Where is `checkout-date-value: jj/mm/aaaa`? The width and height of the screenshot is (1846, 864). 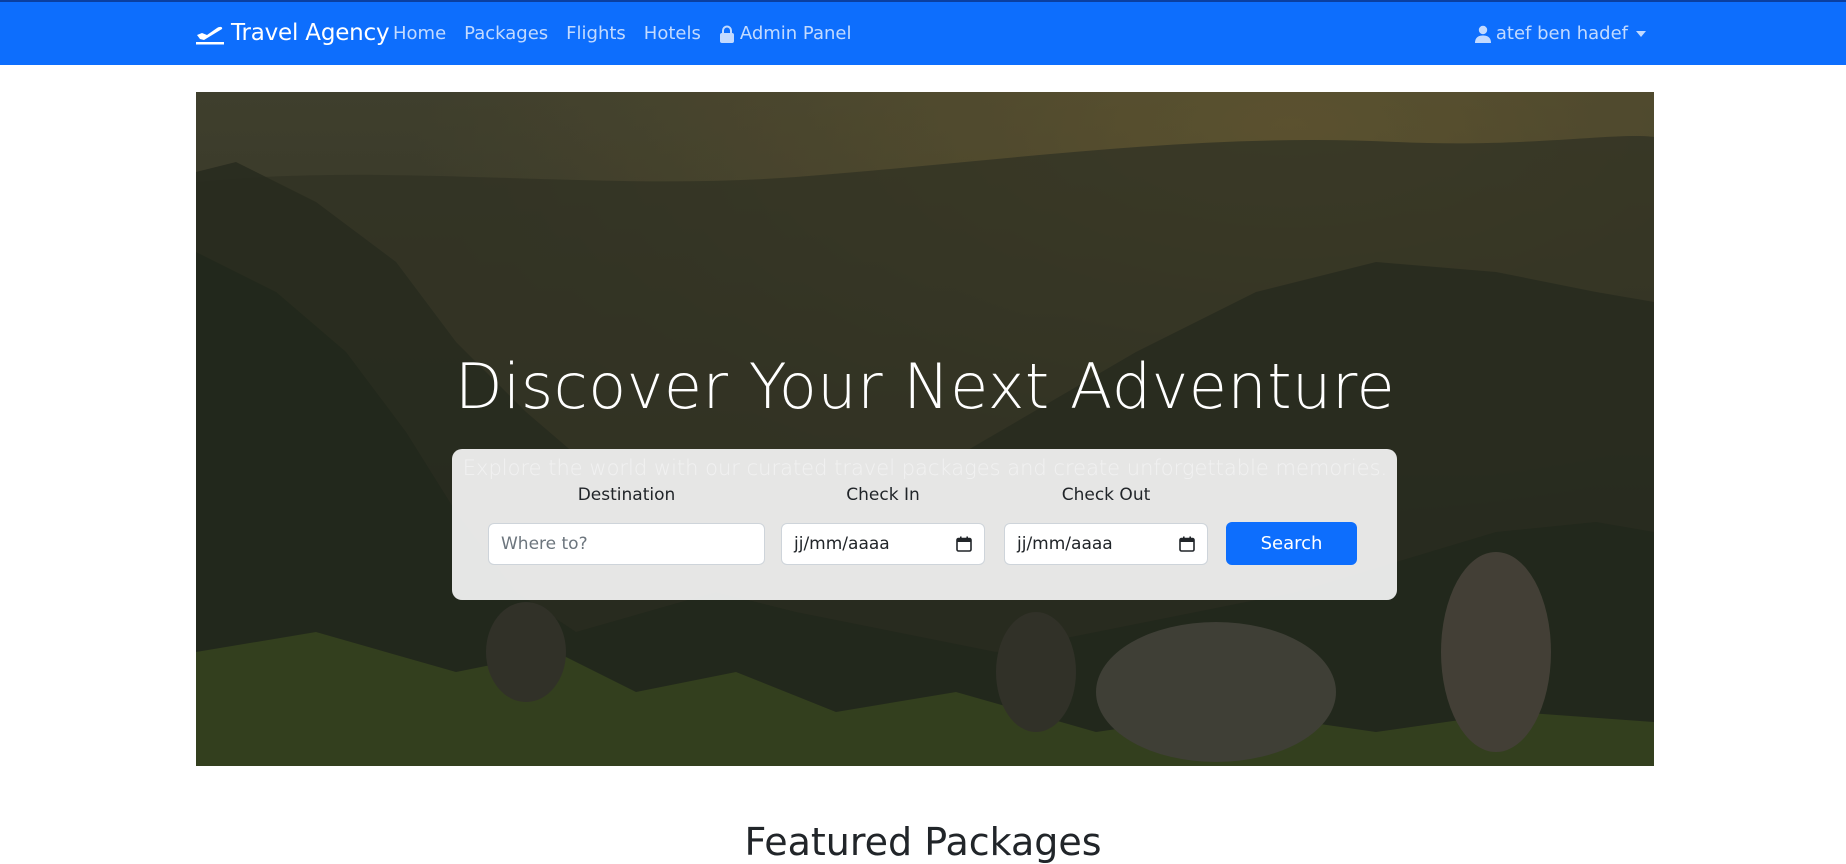 checkout-date-value: jj/mm/aaaa is located at coordinates (1065, 544).